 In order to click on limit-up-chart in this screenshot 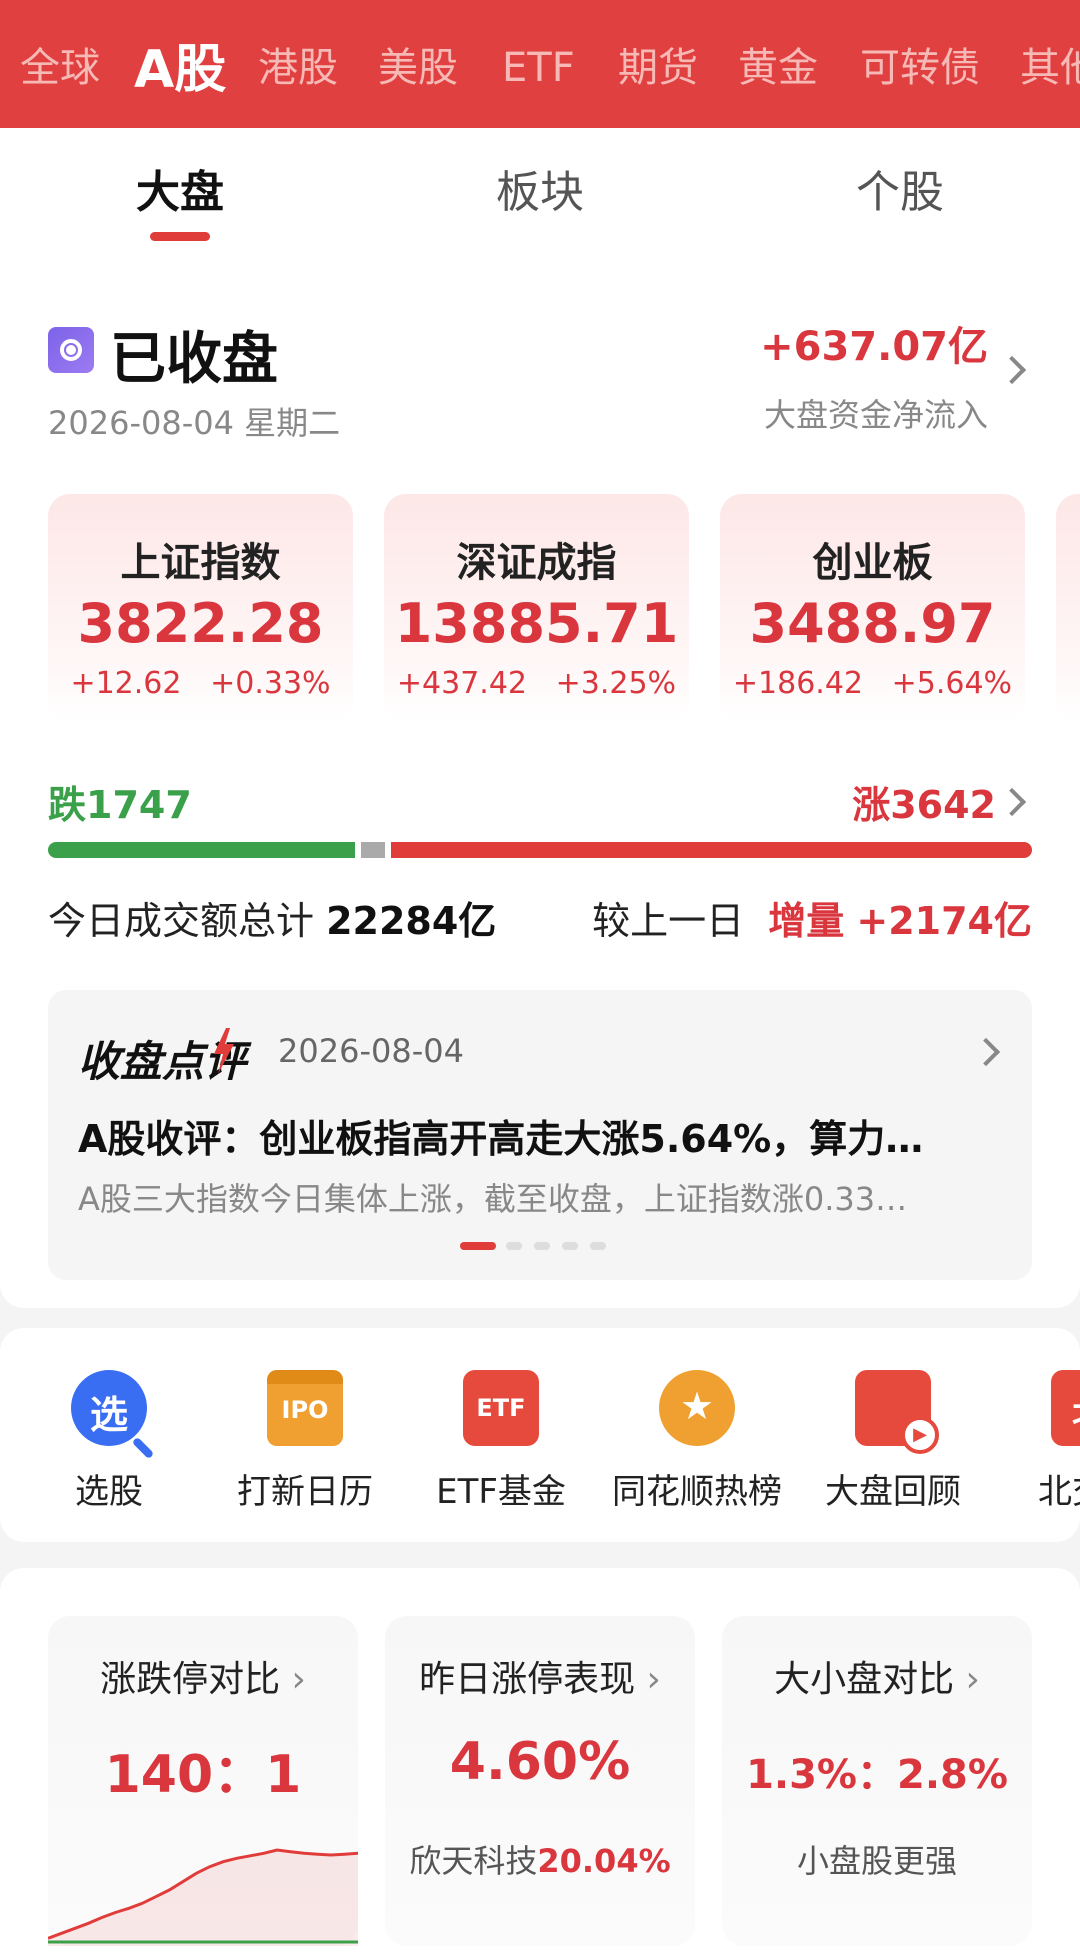, I will do `click(203, 1897)`.